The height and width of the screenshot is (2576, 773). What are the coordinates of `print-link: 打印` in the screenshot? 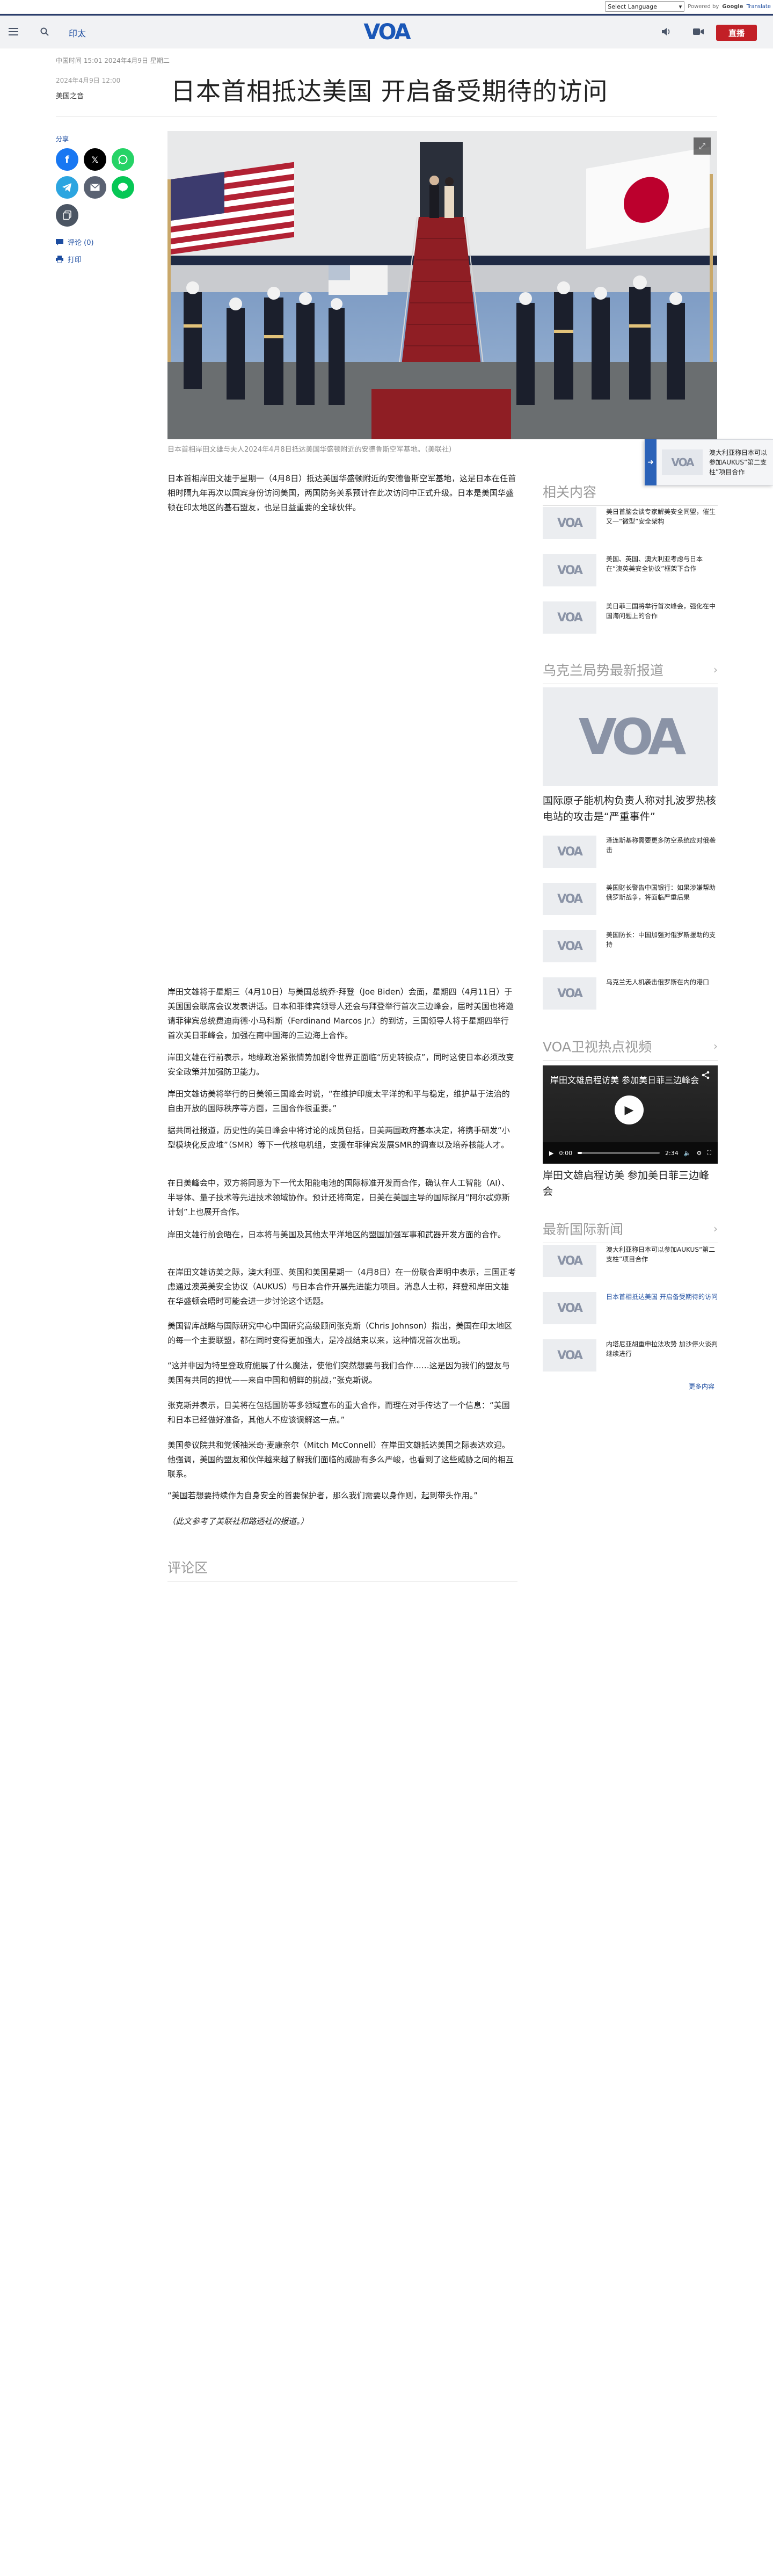 It's located at (69, 259).